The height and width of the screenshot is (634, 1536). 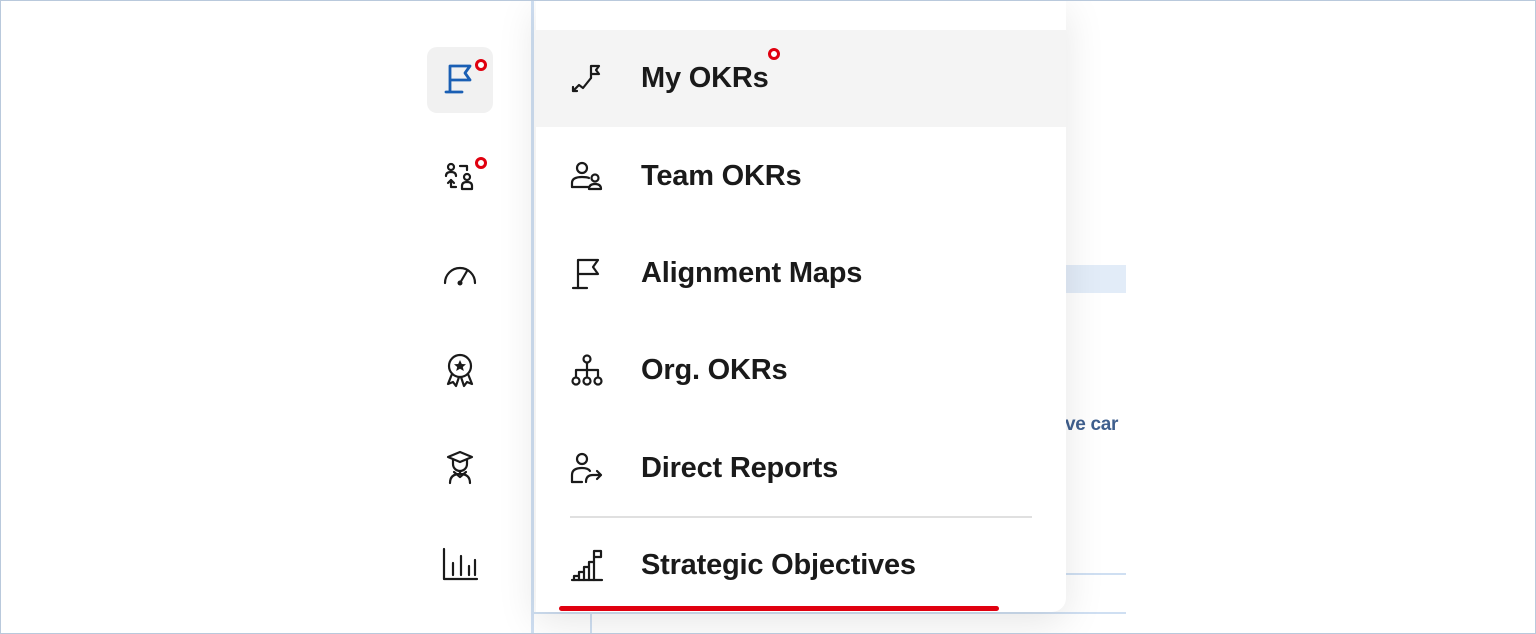 What do you see at coordinates (801, 78) in the screenshot?
I see `menu-item-my-okrs: My OKRs` at bounding box center [801, 78].